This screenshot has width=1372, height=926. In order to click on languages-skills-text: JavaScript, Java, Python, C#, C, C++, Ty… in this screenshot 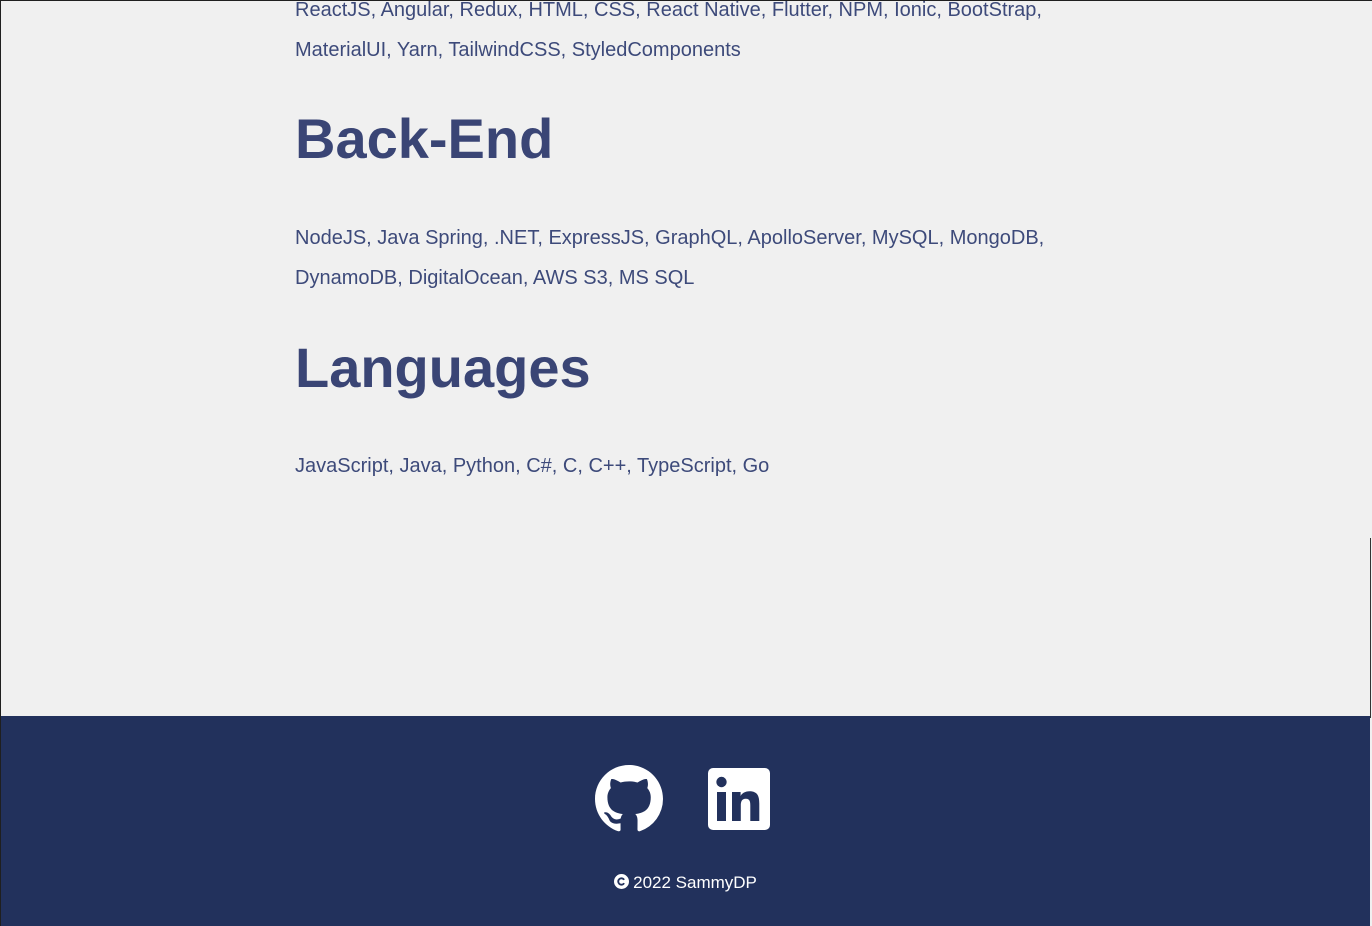, I will do `click(532, 466)`.